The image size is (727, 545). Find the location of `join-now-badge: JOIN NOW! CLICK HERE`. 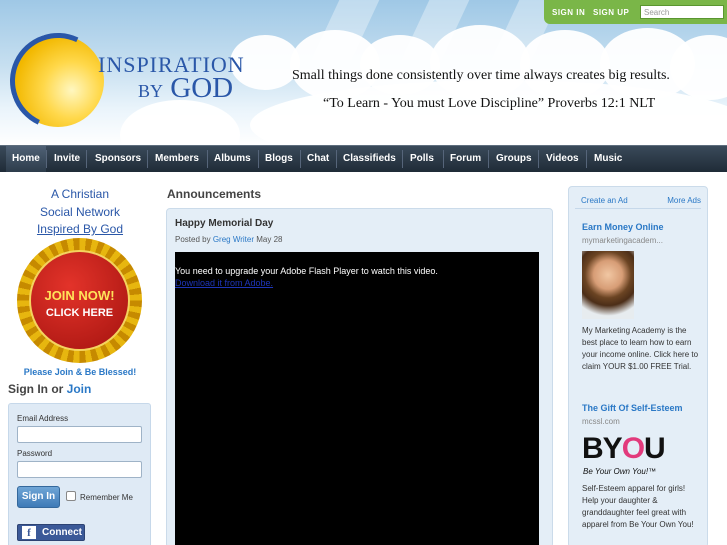

join-now-badge: JOIN NOW! CLICK HERE is located at coordinates (79, 300).